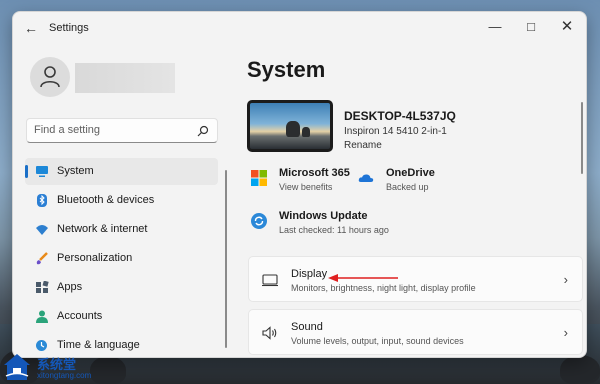 The image size is (600, 384). I want to click on search-box, so click(122, 130).